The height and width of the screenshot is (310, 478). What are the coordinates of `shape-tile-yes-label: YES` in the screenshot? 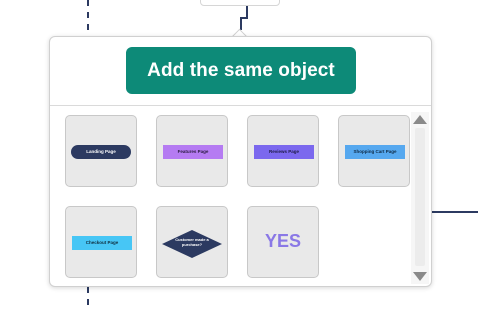 It's located at (283, 242).